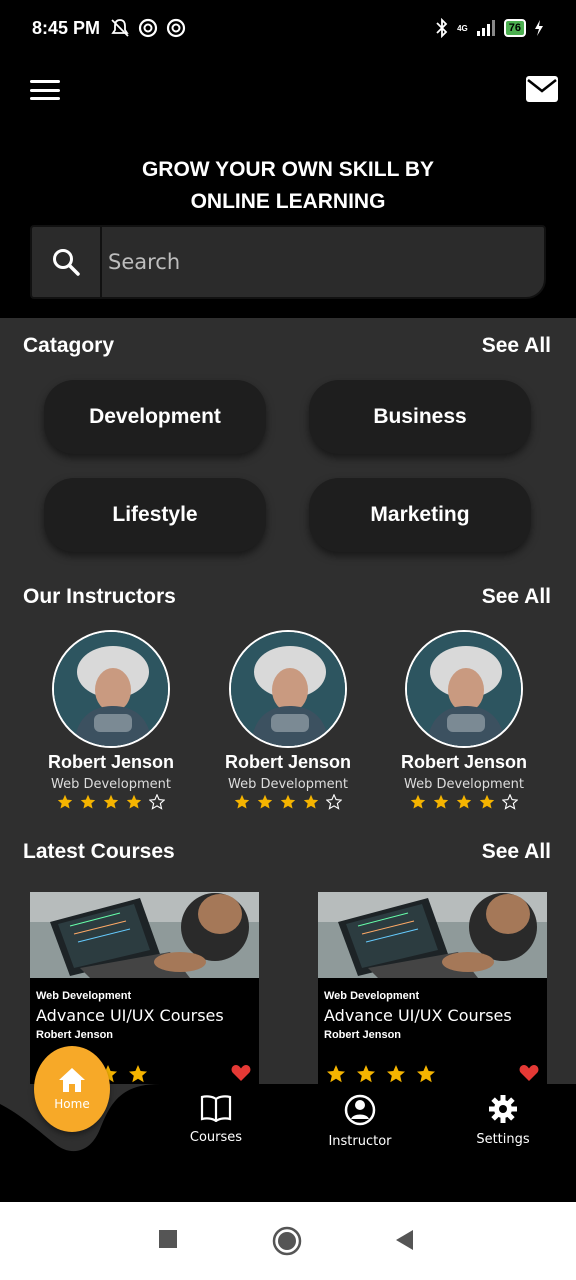 The image size is (576, 1280). I want to click on nav-settings: Settings, so click(503, 1118).